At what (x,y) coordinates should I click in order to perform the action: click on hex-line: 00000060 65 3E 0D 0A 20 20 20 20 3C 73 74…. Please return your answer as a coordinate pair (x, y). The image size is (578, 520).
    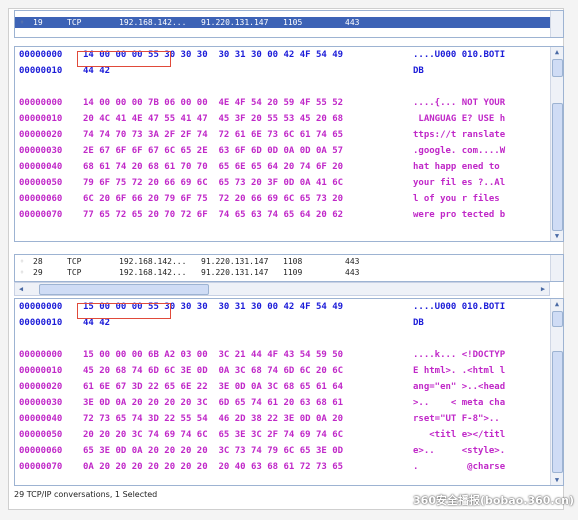
    Looking at the image, I should click on (289, 451).